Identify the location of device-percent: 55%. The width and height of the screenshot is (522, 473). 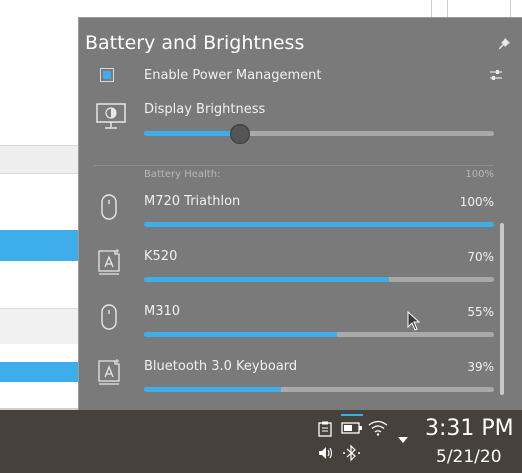
(480, 312).